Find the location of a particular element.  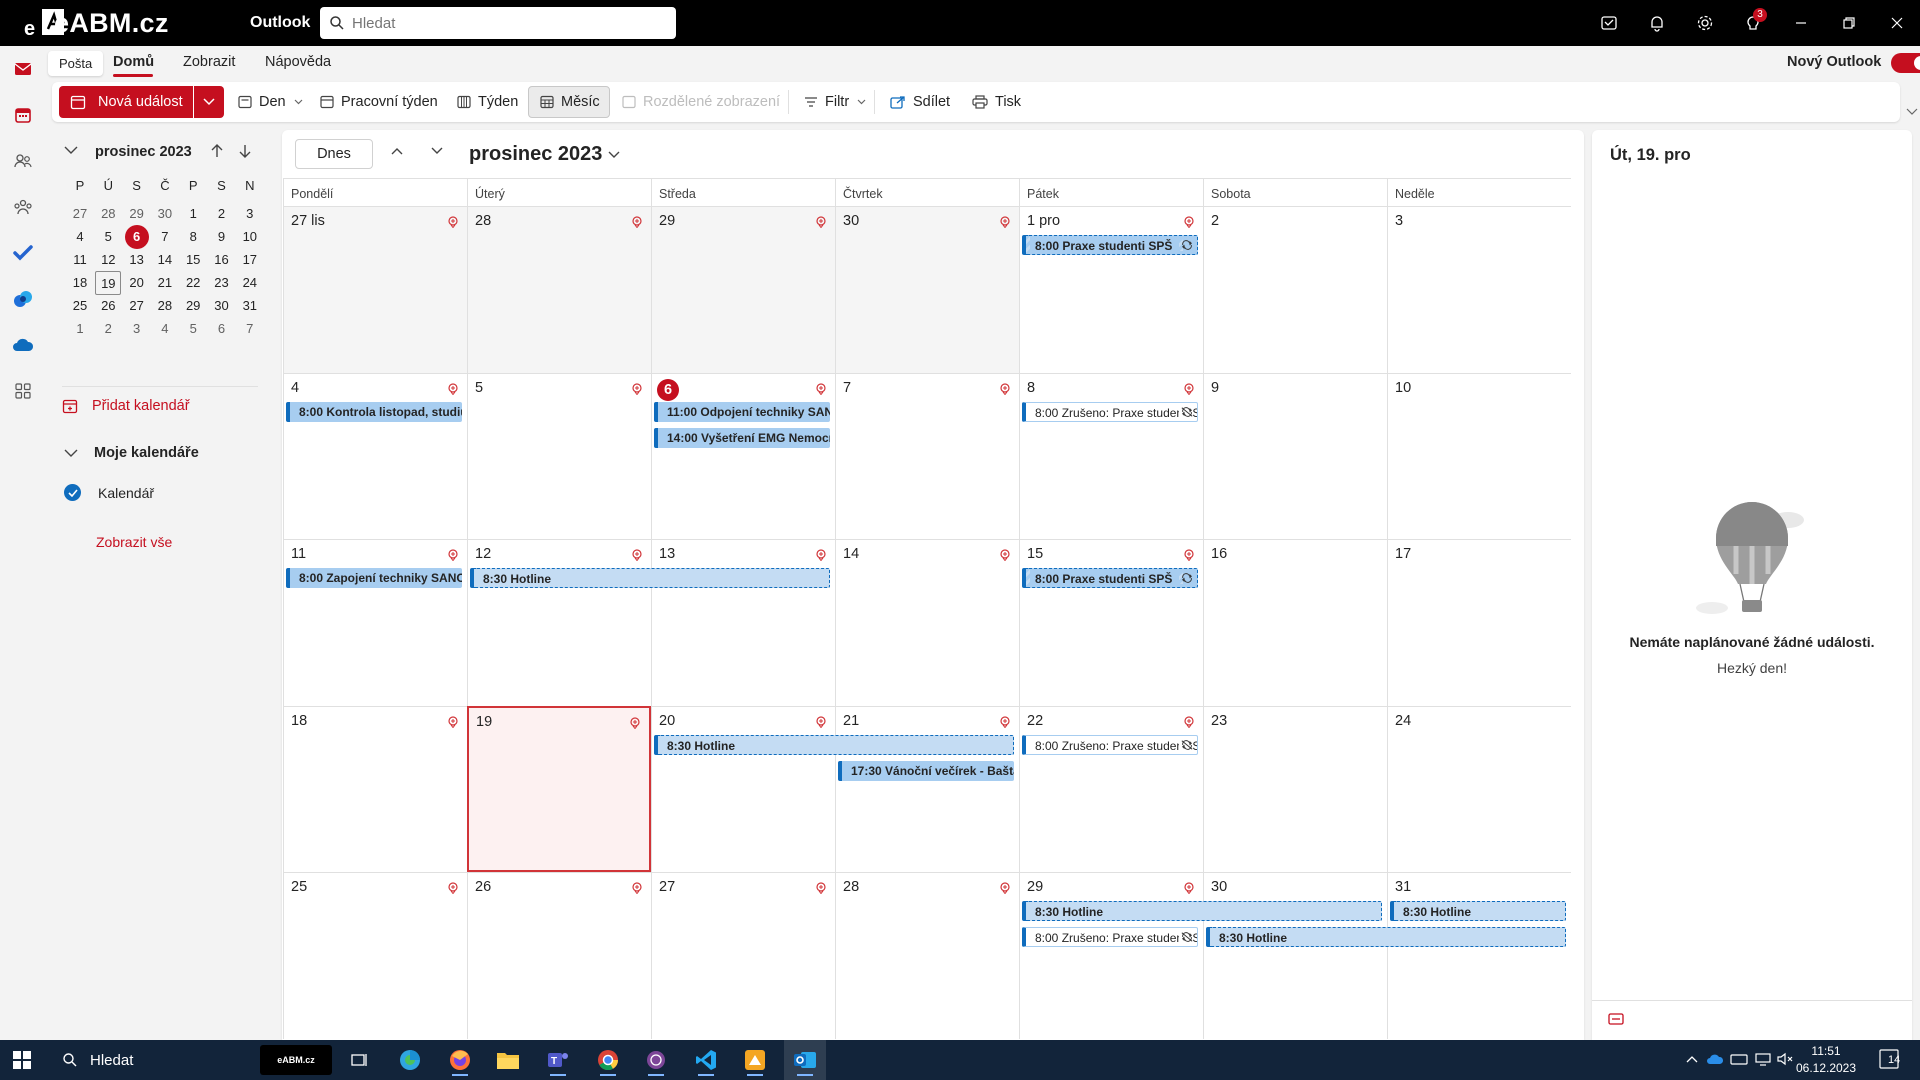

file-explorer-icon is located at coordinates (508, 1060).